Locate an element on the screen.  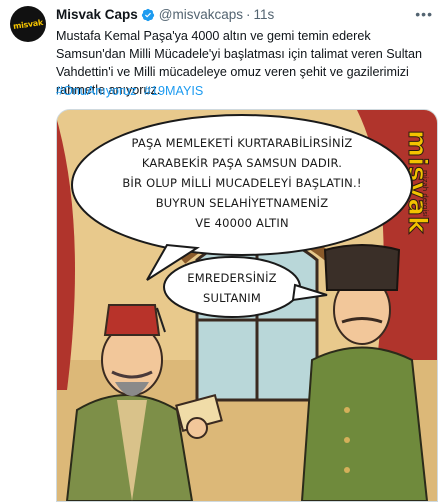
more-icon: ••• is located at coordinates (424, 14).